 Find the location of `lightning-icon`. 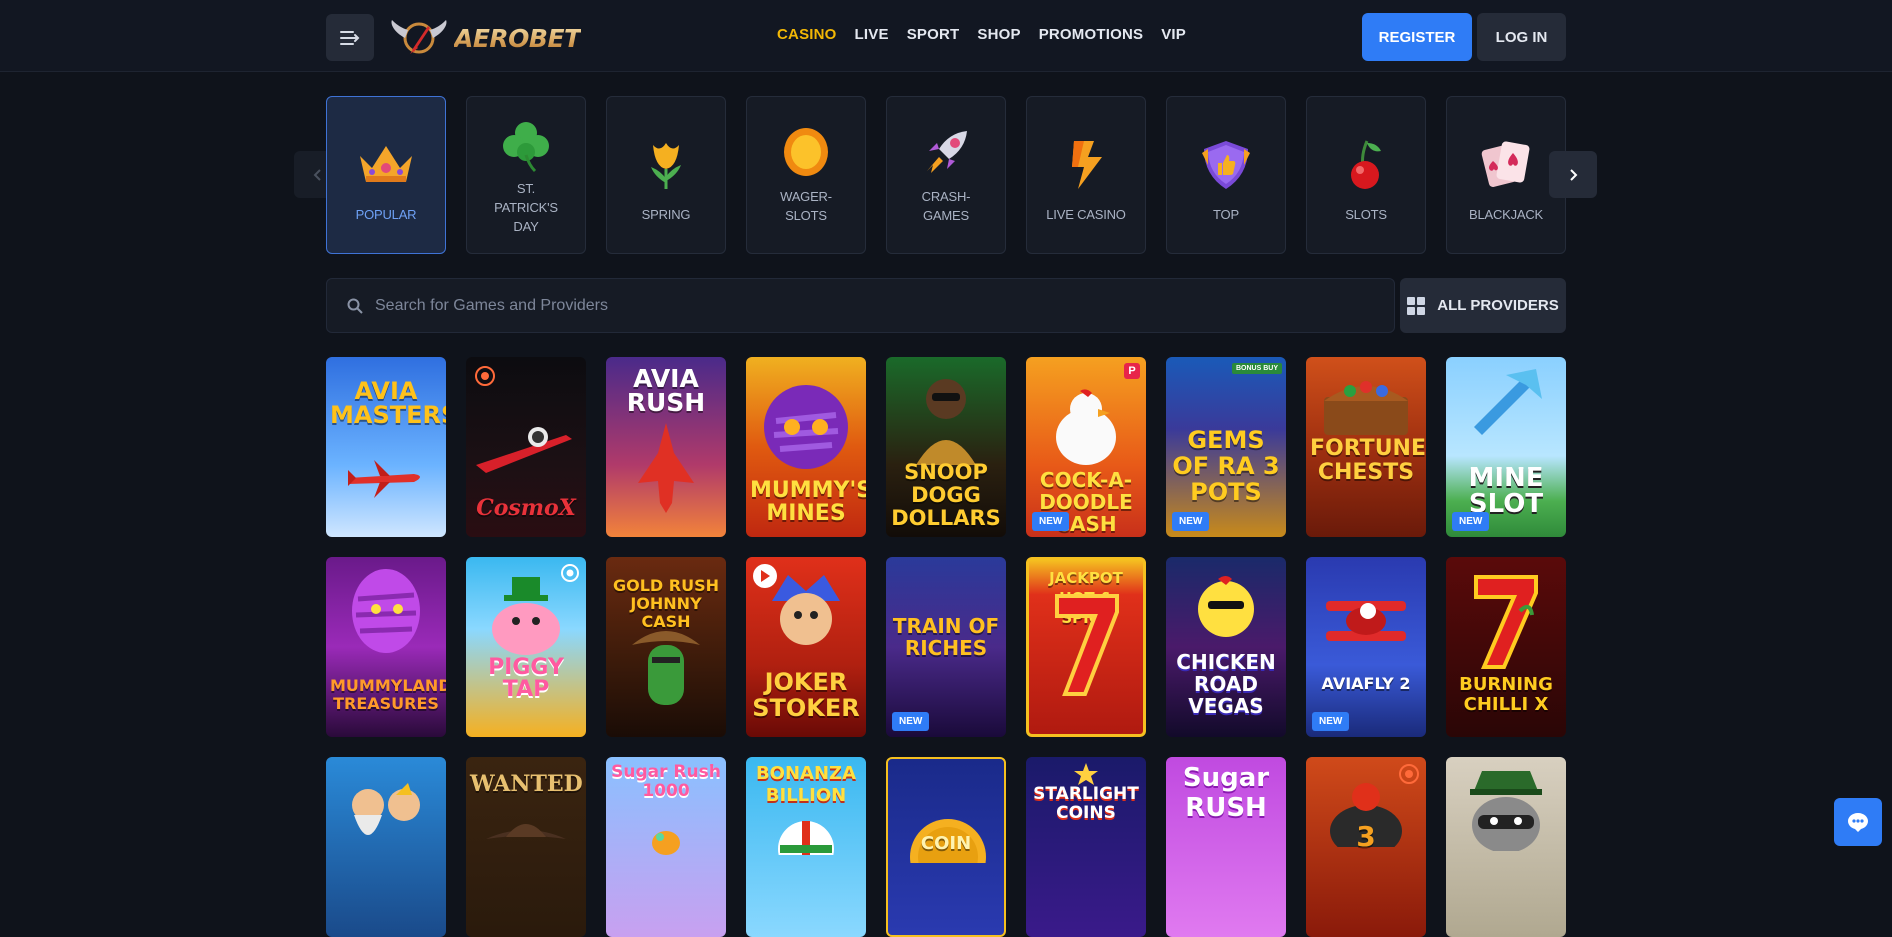

lightning-icon is located at coordinates (1086, 164).